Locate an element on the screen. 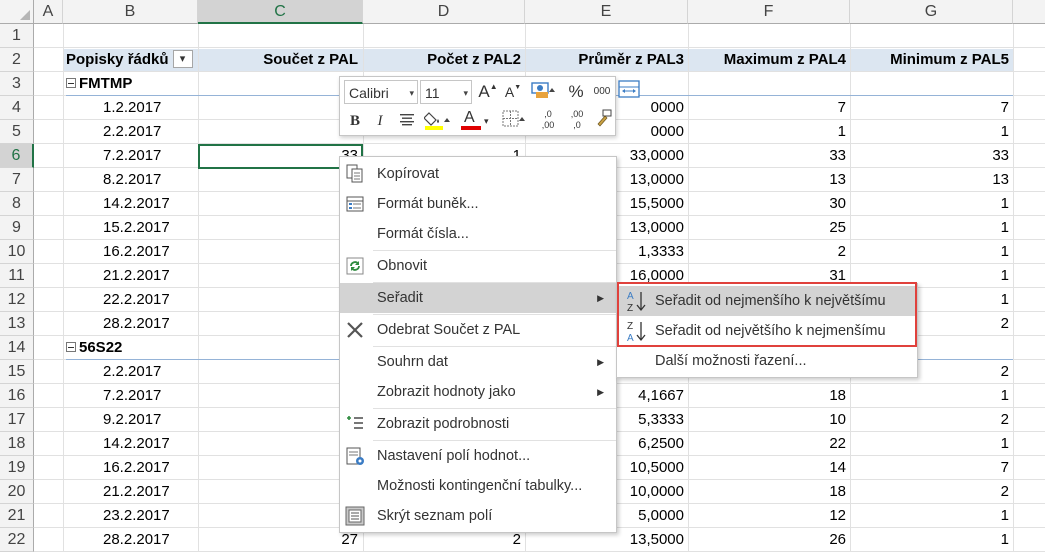  table-cell-f: 10 is located at coordinates (767, 420).